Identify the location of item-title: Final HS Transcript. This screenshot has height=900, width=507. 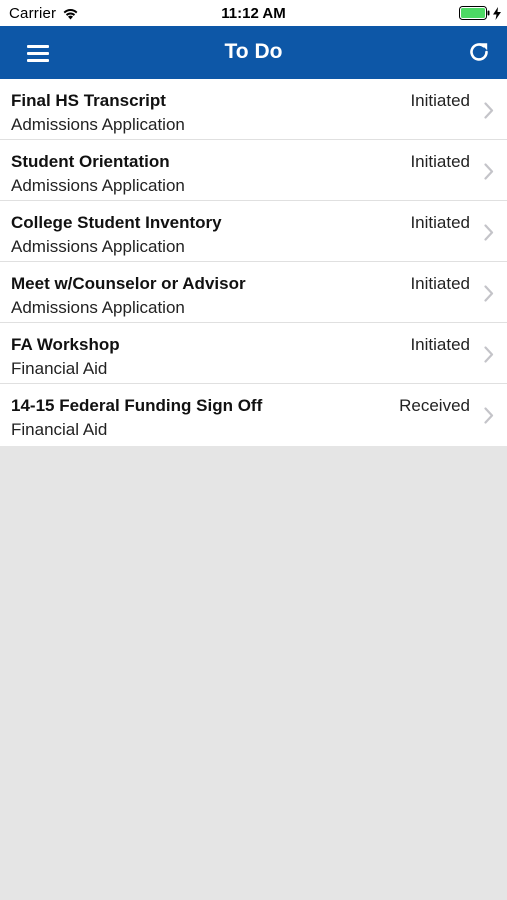
(88, 100).